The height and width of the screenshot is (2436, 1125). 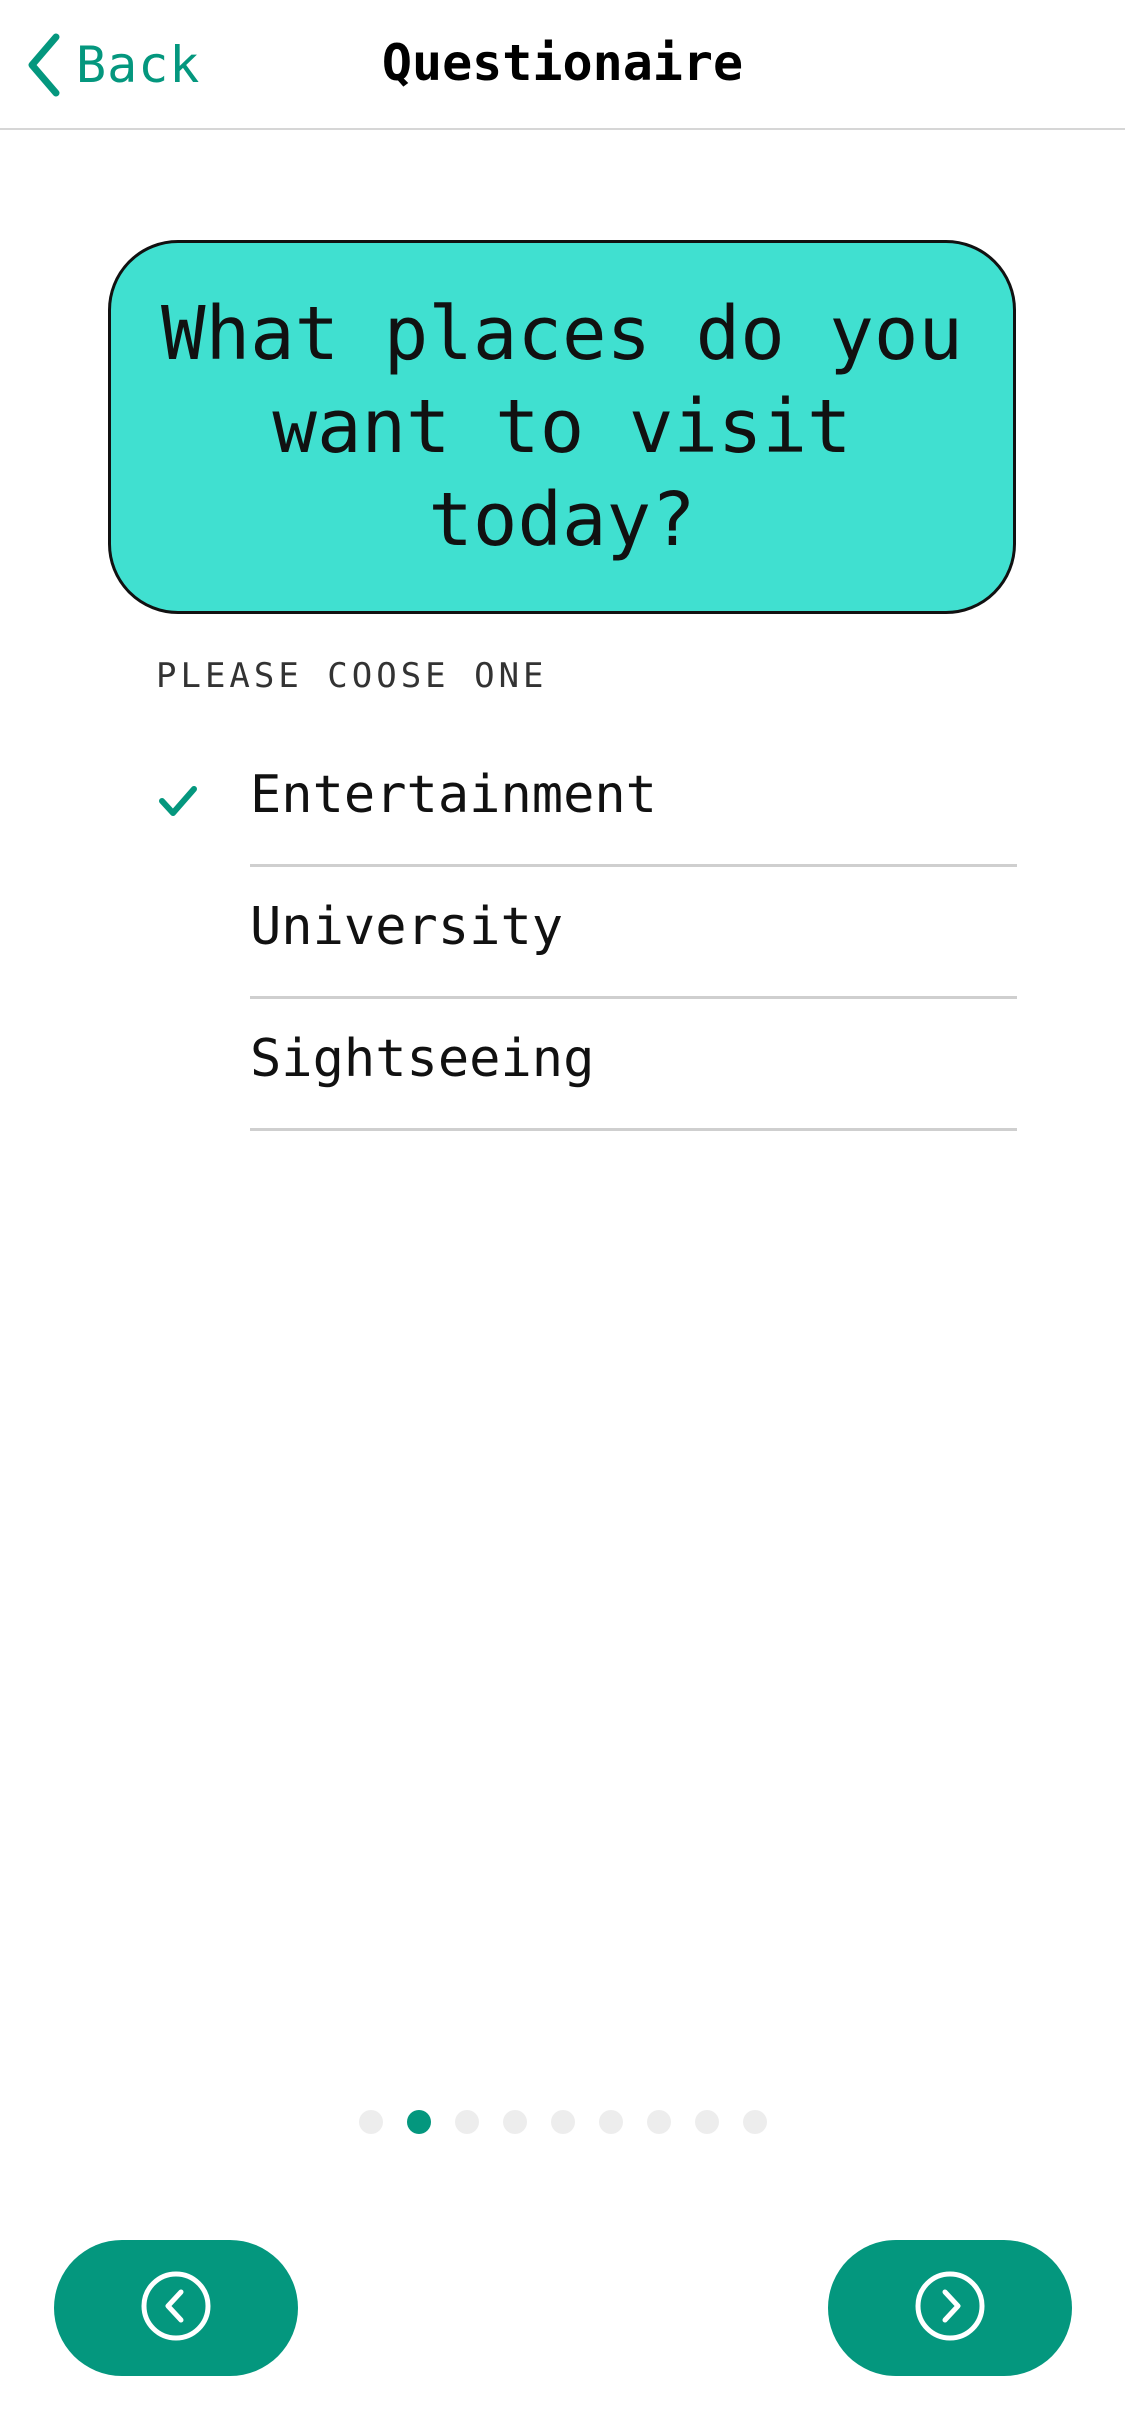 I want to click on option-entertainment: Entertainment, so click(x=562, y=801).